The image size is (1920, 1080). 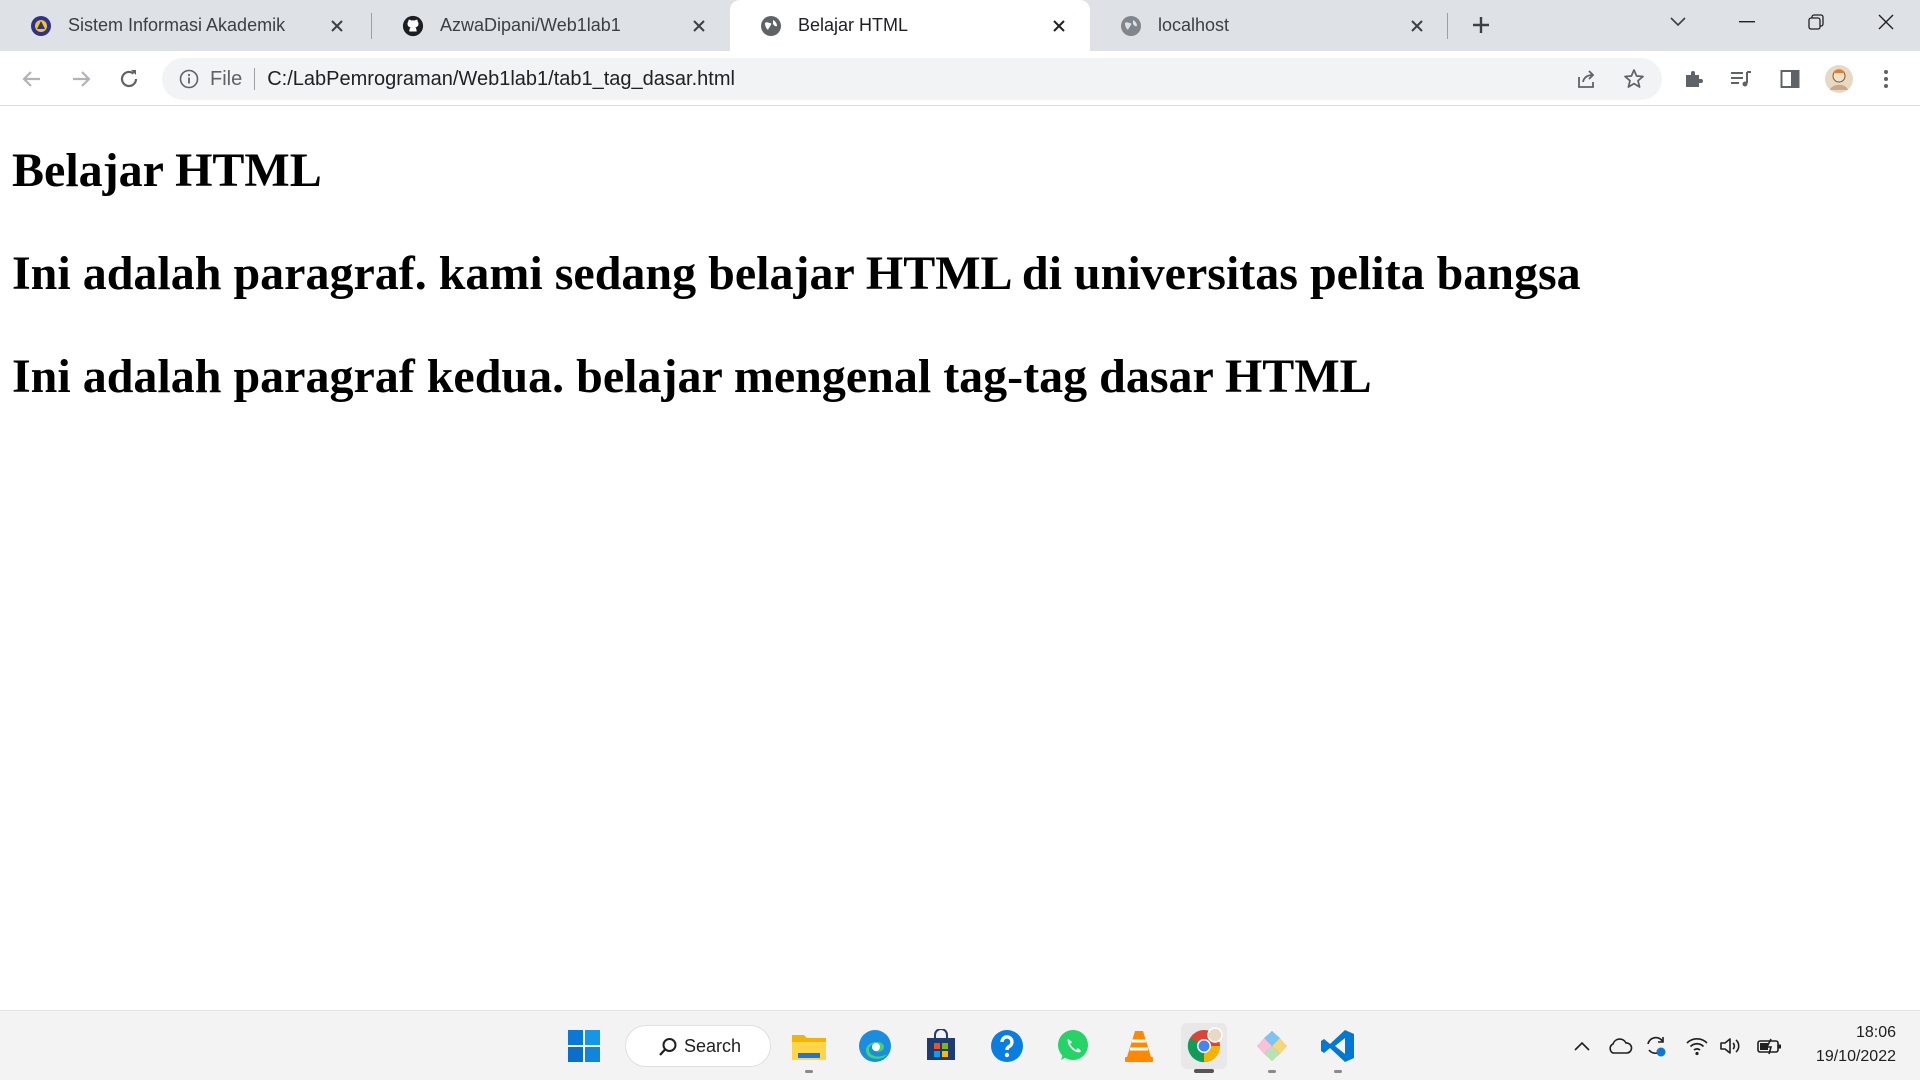 I want to click on puzzle-icon, so click(x=1694, y=79).